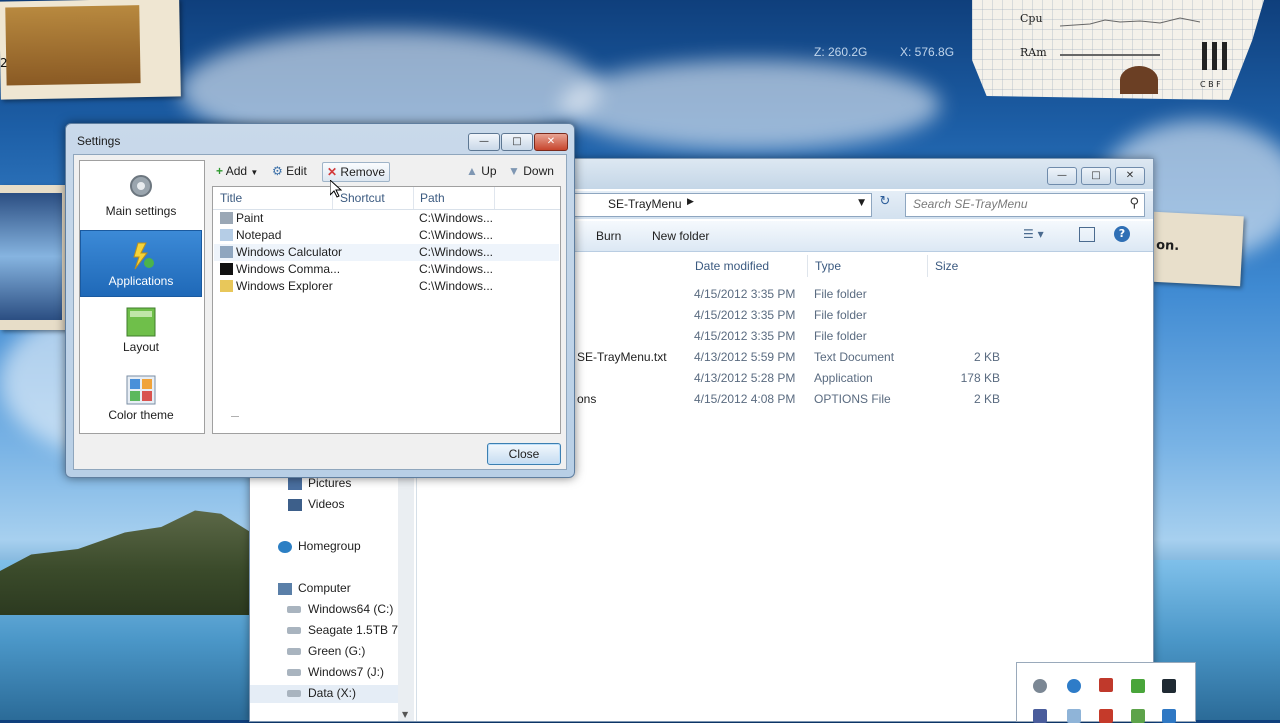 The height and width of the screenshot is (723, 1280). What do you see at coordinates (1197, 249) in the screenshot?
I see `note-scrap: on.` at bounding box center [1197, 249].